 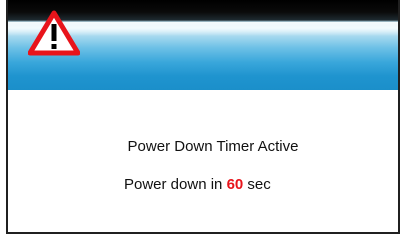 What do you see at coordinates (54, 33) in the screenshot?
I see `warning-triangle-icon` at bounding box center [54, 33].